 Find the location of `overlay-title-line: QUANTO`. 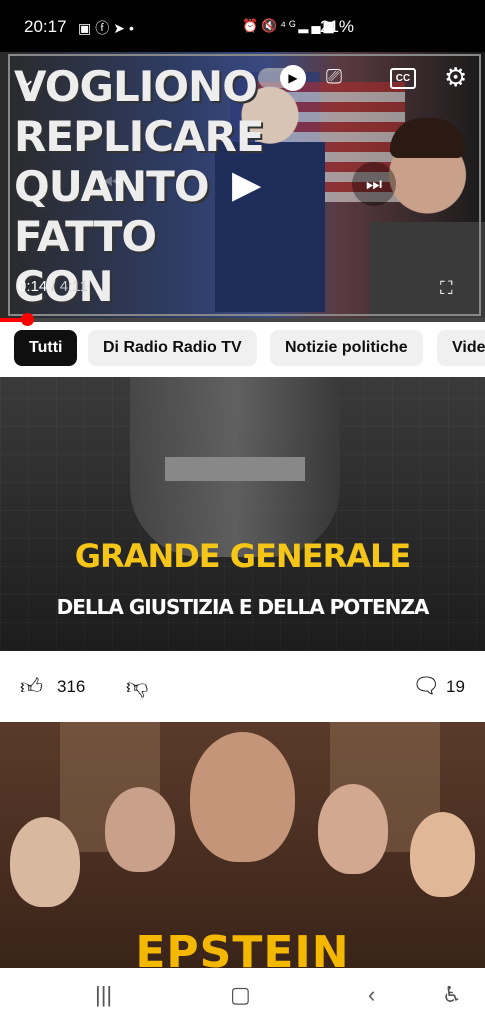

overlay-title-line: QUANTO is located at coordinates (112, 186).